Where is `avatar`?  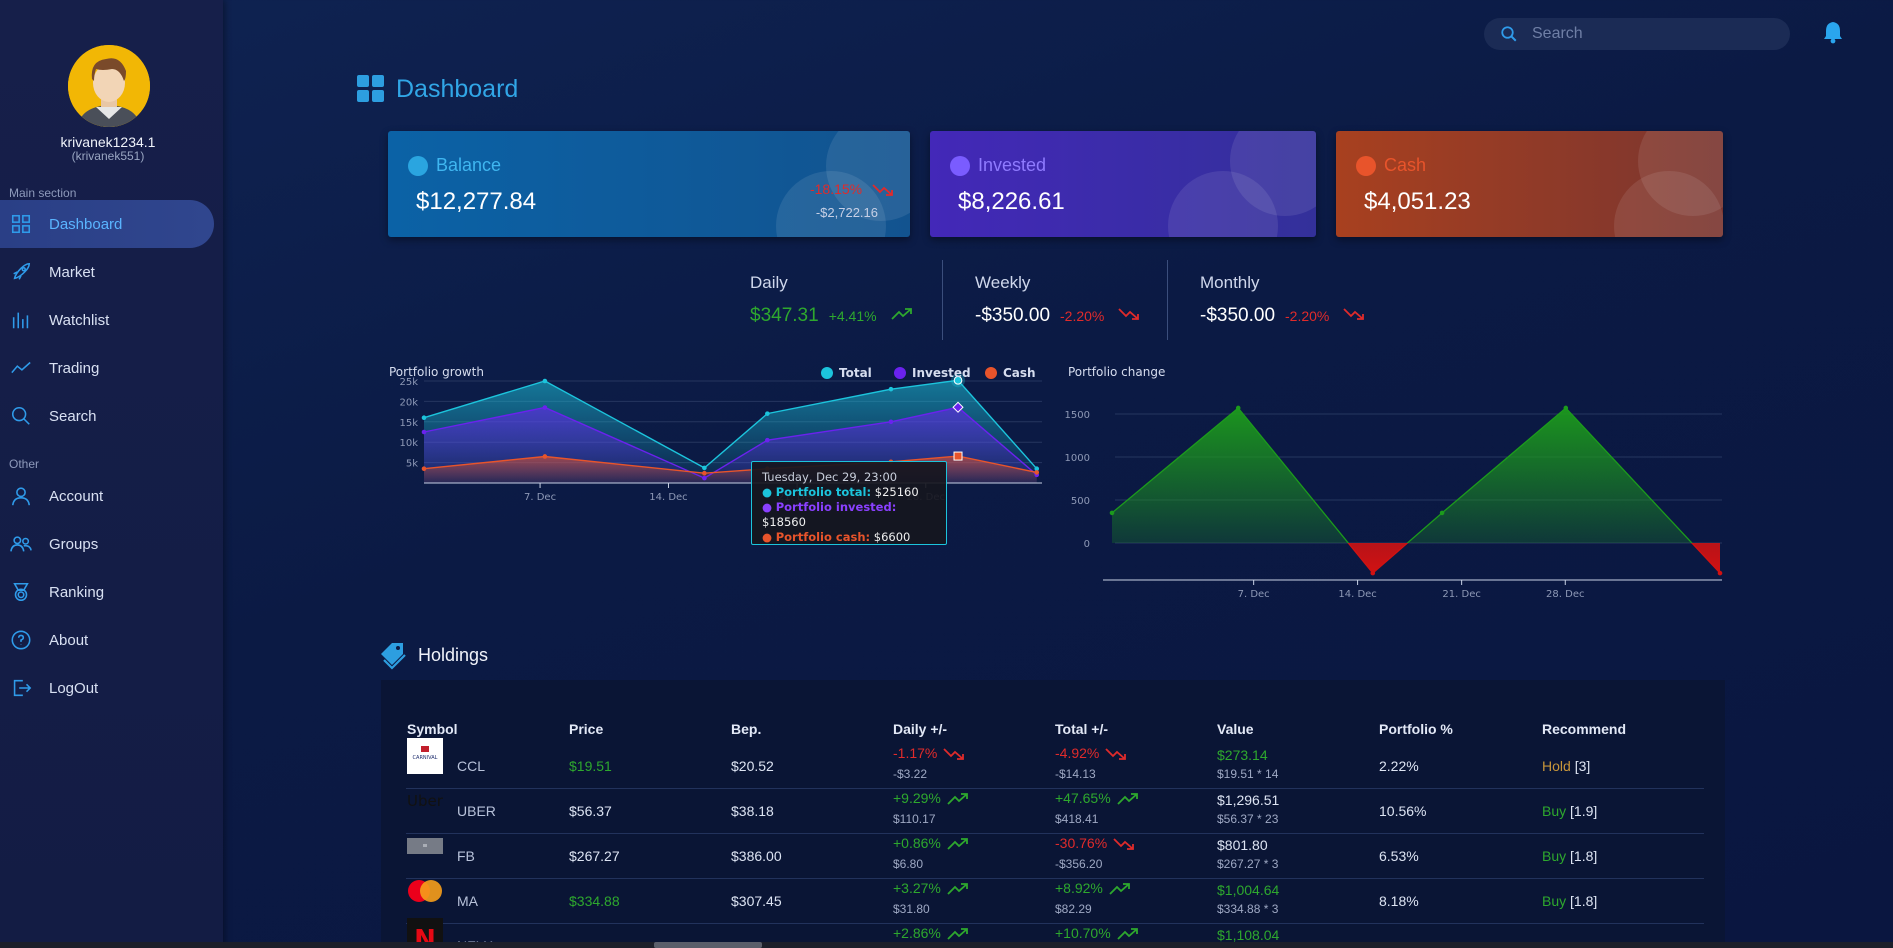 avatar is located at coordinates (109, 86).